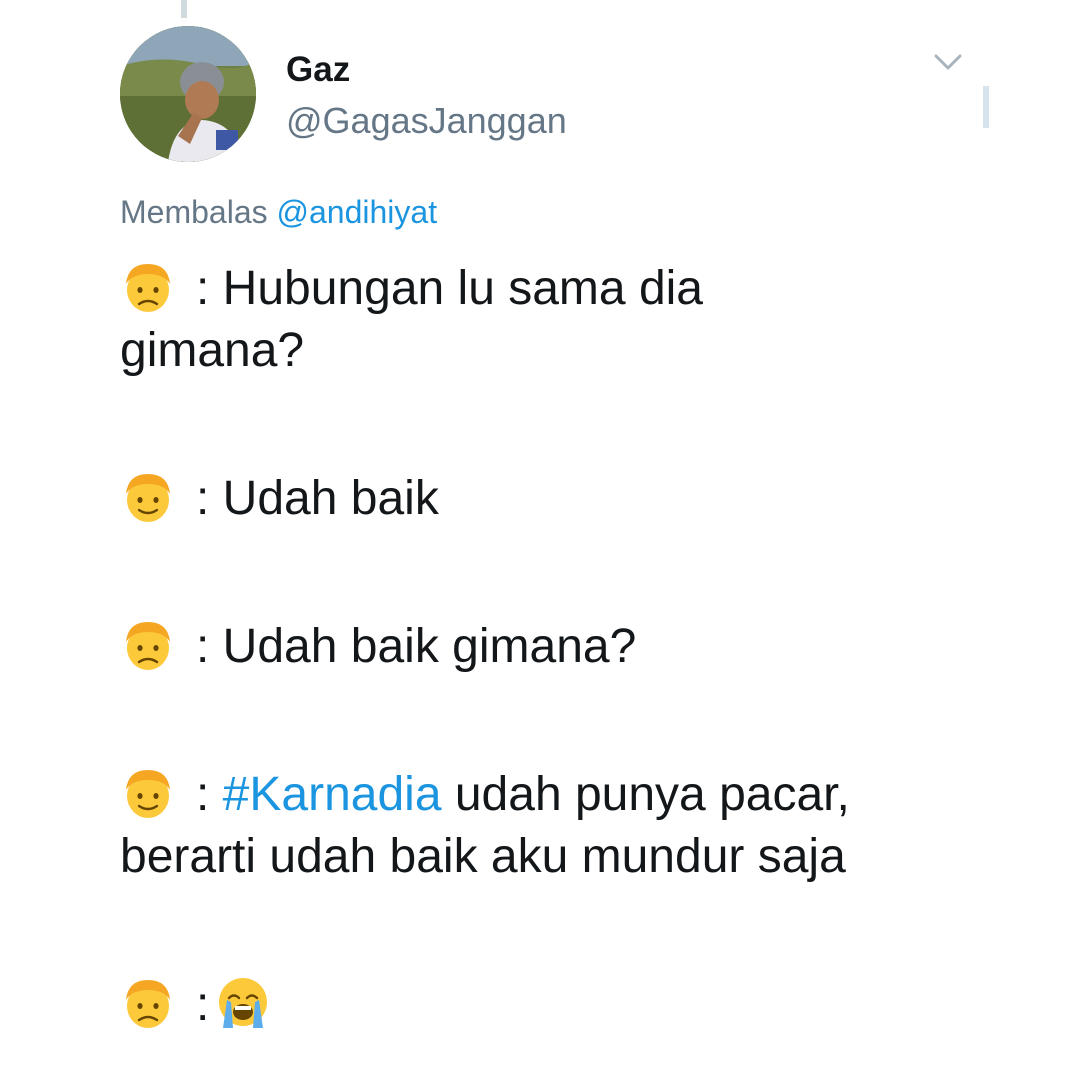  I want to click on dialogue-line-1-text: : Hubungan lu sama dia, so click(449, 288).